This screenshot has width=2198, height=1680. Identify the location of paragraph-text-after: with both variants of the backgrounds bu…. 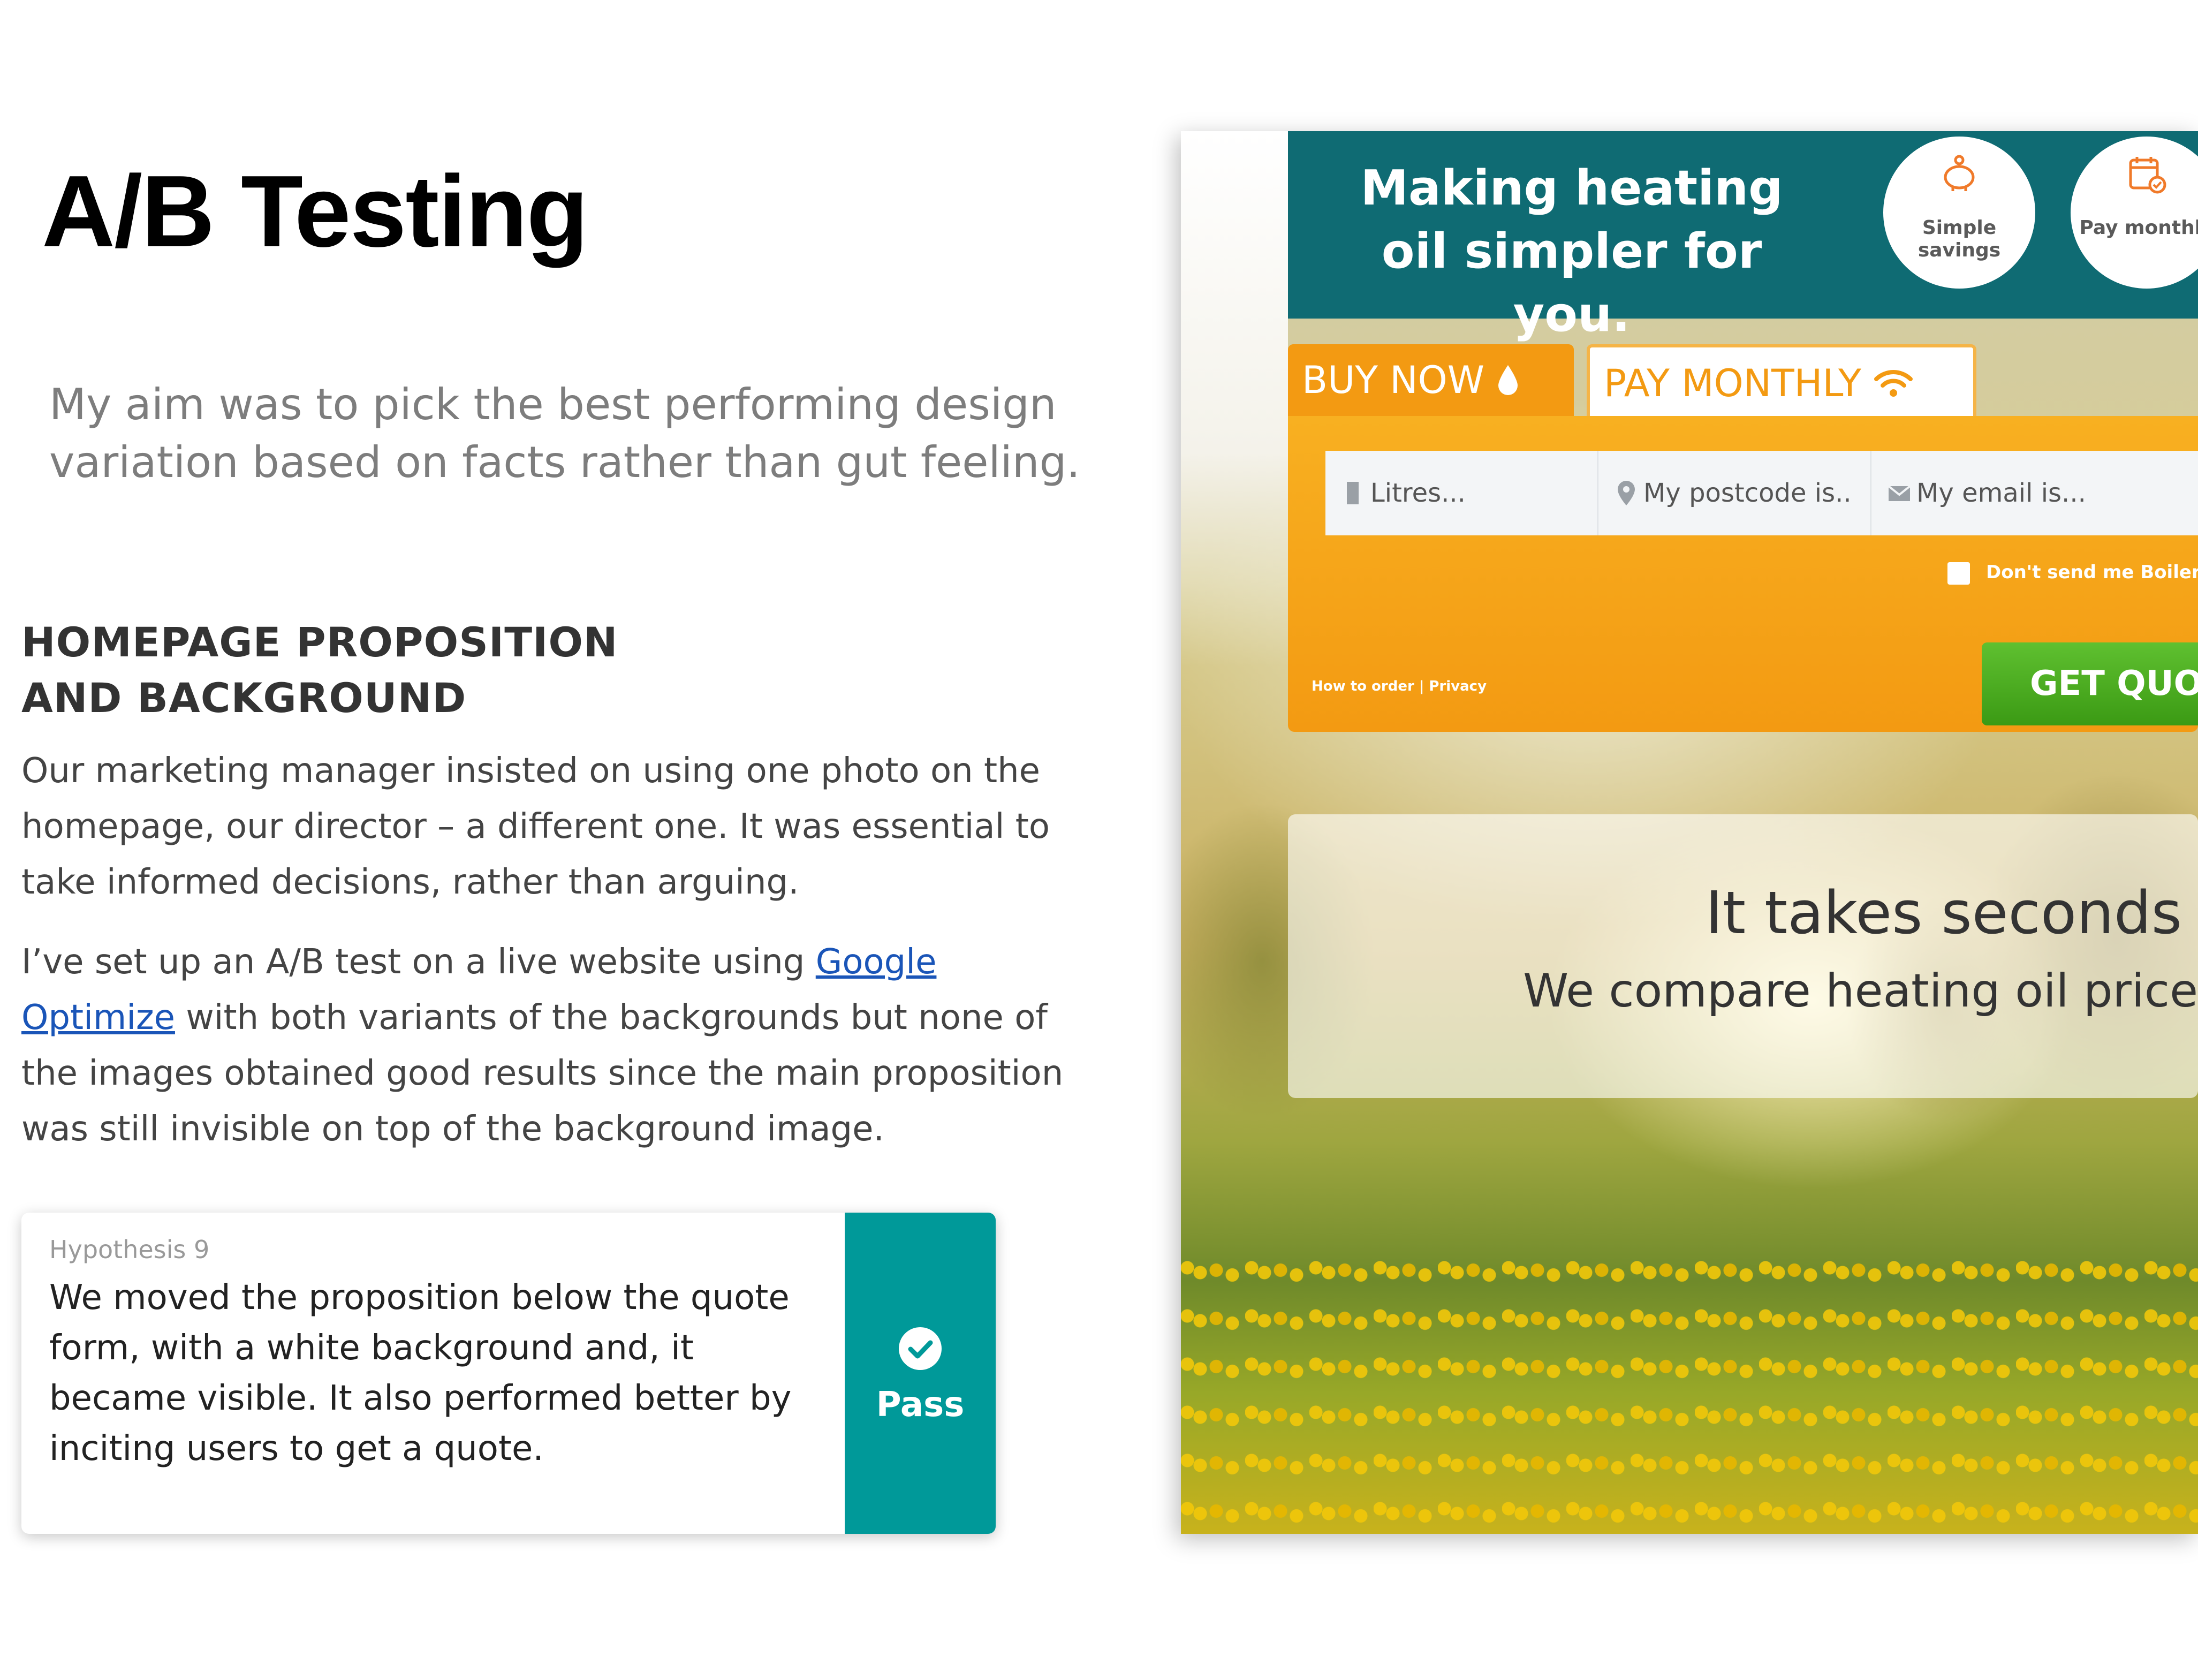
(542, 1073).